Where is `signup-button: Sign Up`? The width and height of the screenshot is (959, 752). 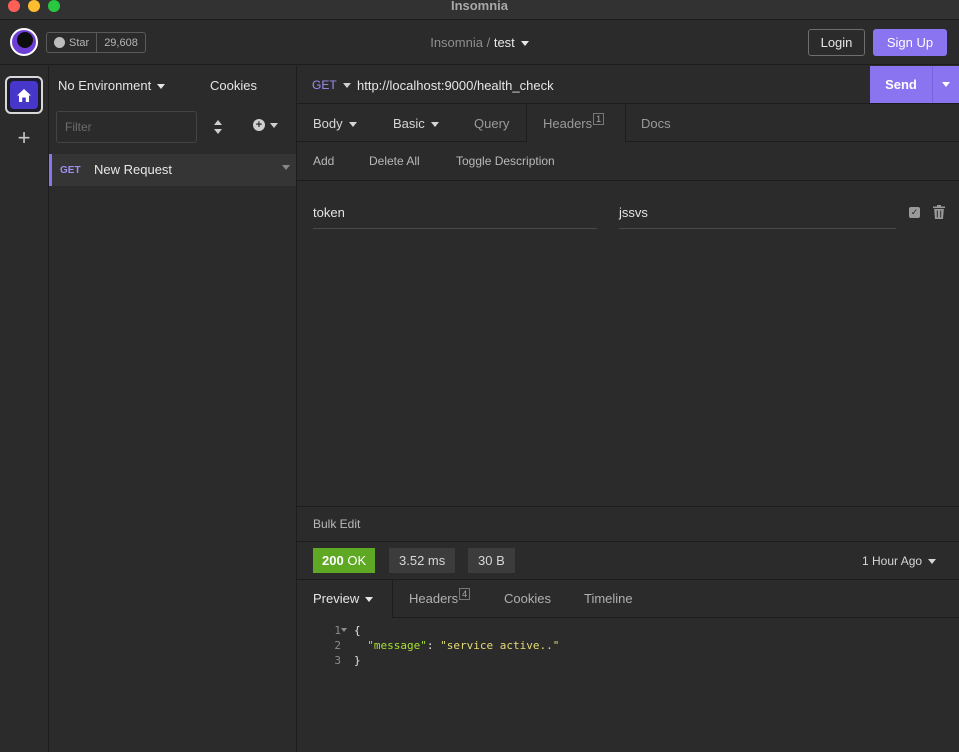 signup-button: Sign Up is located at coordinates (910, 42).